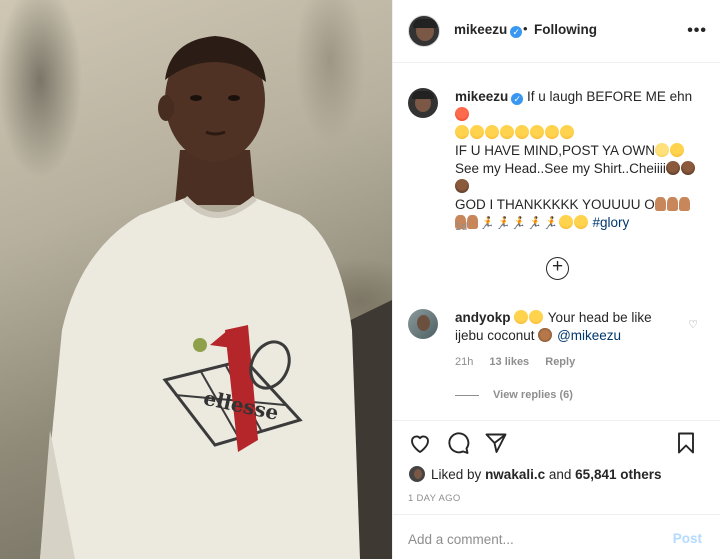 The height and width of the screenshot is (559, 720). Describe the element at coordinates (483, 317) in the screenshot. I see `commenter-username: andyokp` at that location.